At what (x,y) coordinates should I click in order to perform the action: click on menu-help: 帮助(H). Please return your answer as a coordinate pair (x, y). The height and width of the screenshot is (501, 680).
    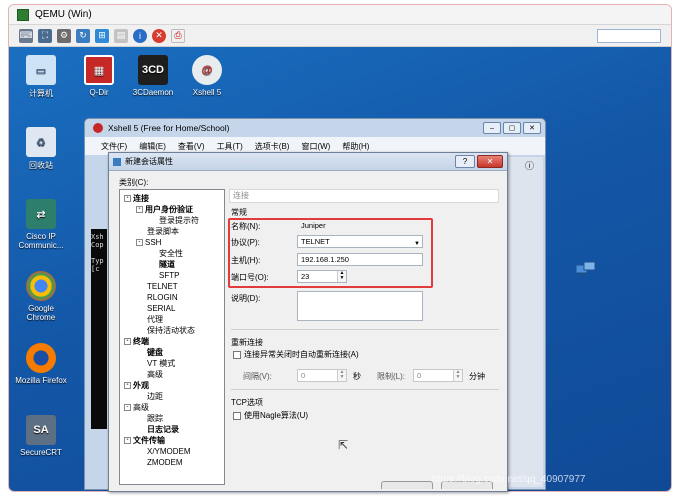
    Looking at the image, I should click on (355, 146).